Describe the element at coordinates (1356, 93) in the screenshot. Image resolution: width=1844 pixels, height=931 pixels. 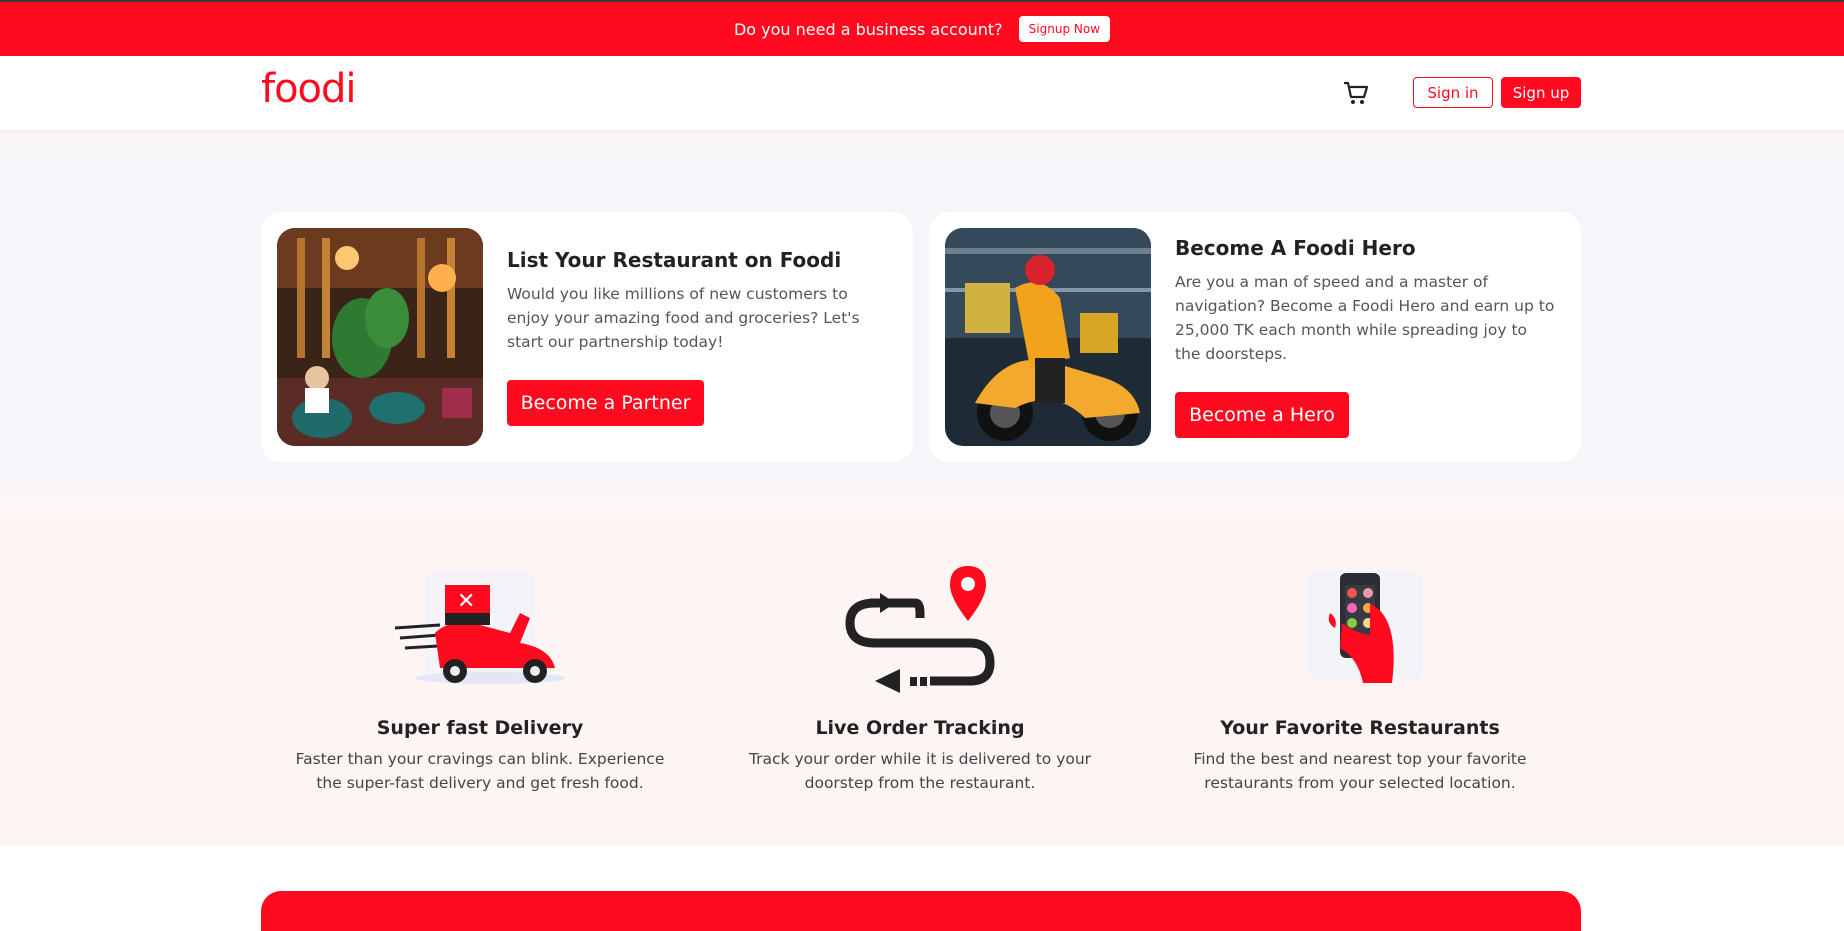
I see `cart-icon` at that location.